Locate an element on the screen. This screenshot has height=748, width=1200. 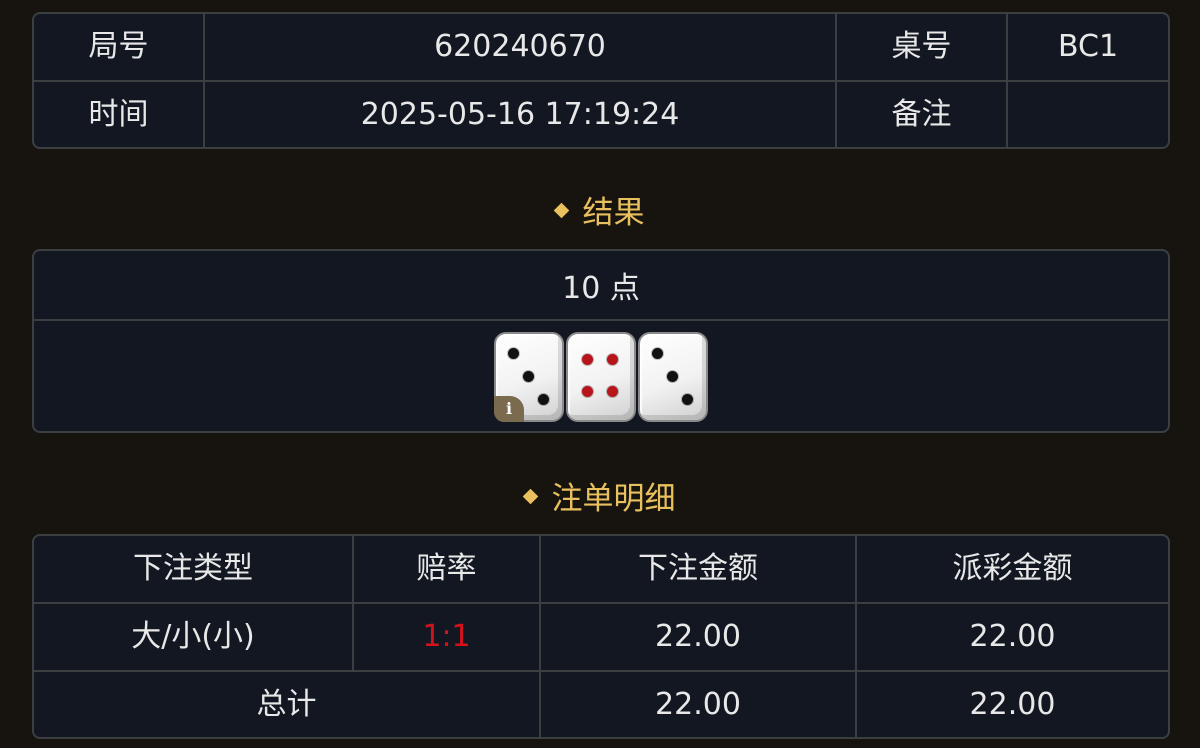
header-payout: 派彩金额 is located at coordinates (1012, 570).